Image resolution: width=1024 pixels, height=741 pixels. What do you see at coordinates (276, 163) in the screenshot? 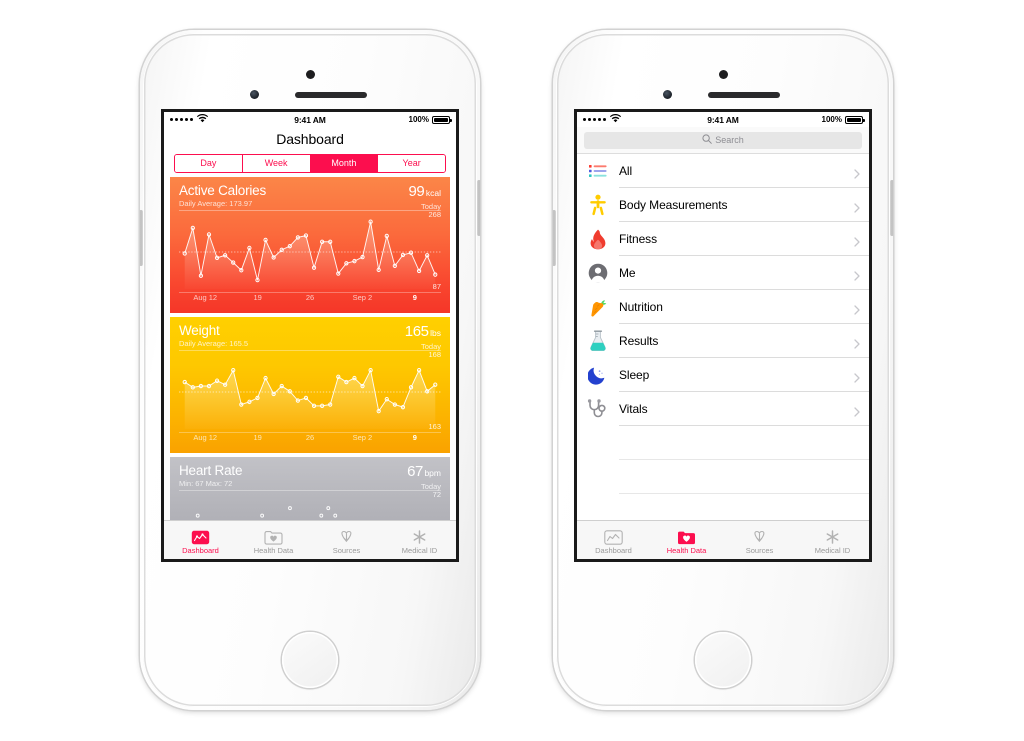
I see `segment-week: Week` at bounding box center [276, 163].